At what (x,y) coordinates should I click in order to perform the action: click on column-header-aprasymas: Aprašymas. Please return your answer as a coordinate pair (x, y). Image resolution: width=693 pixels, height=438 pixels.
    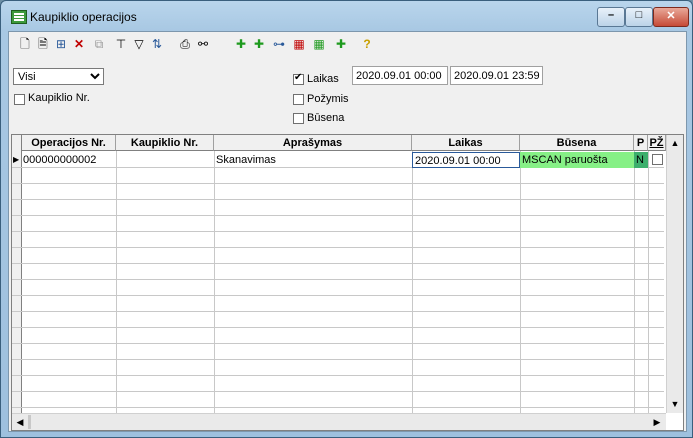
    Looking at the image, I should click on (313, 143).